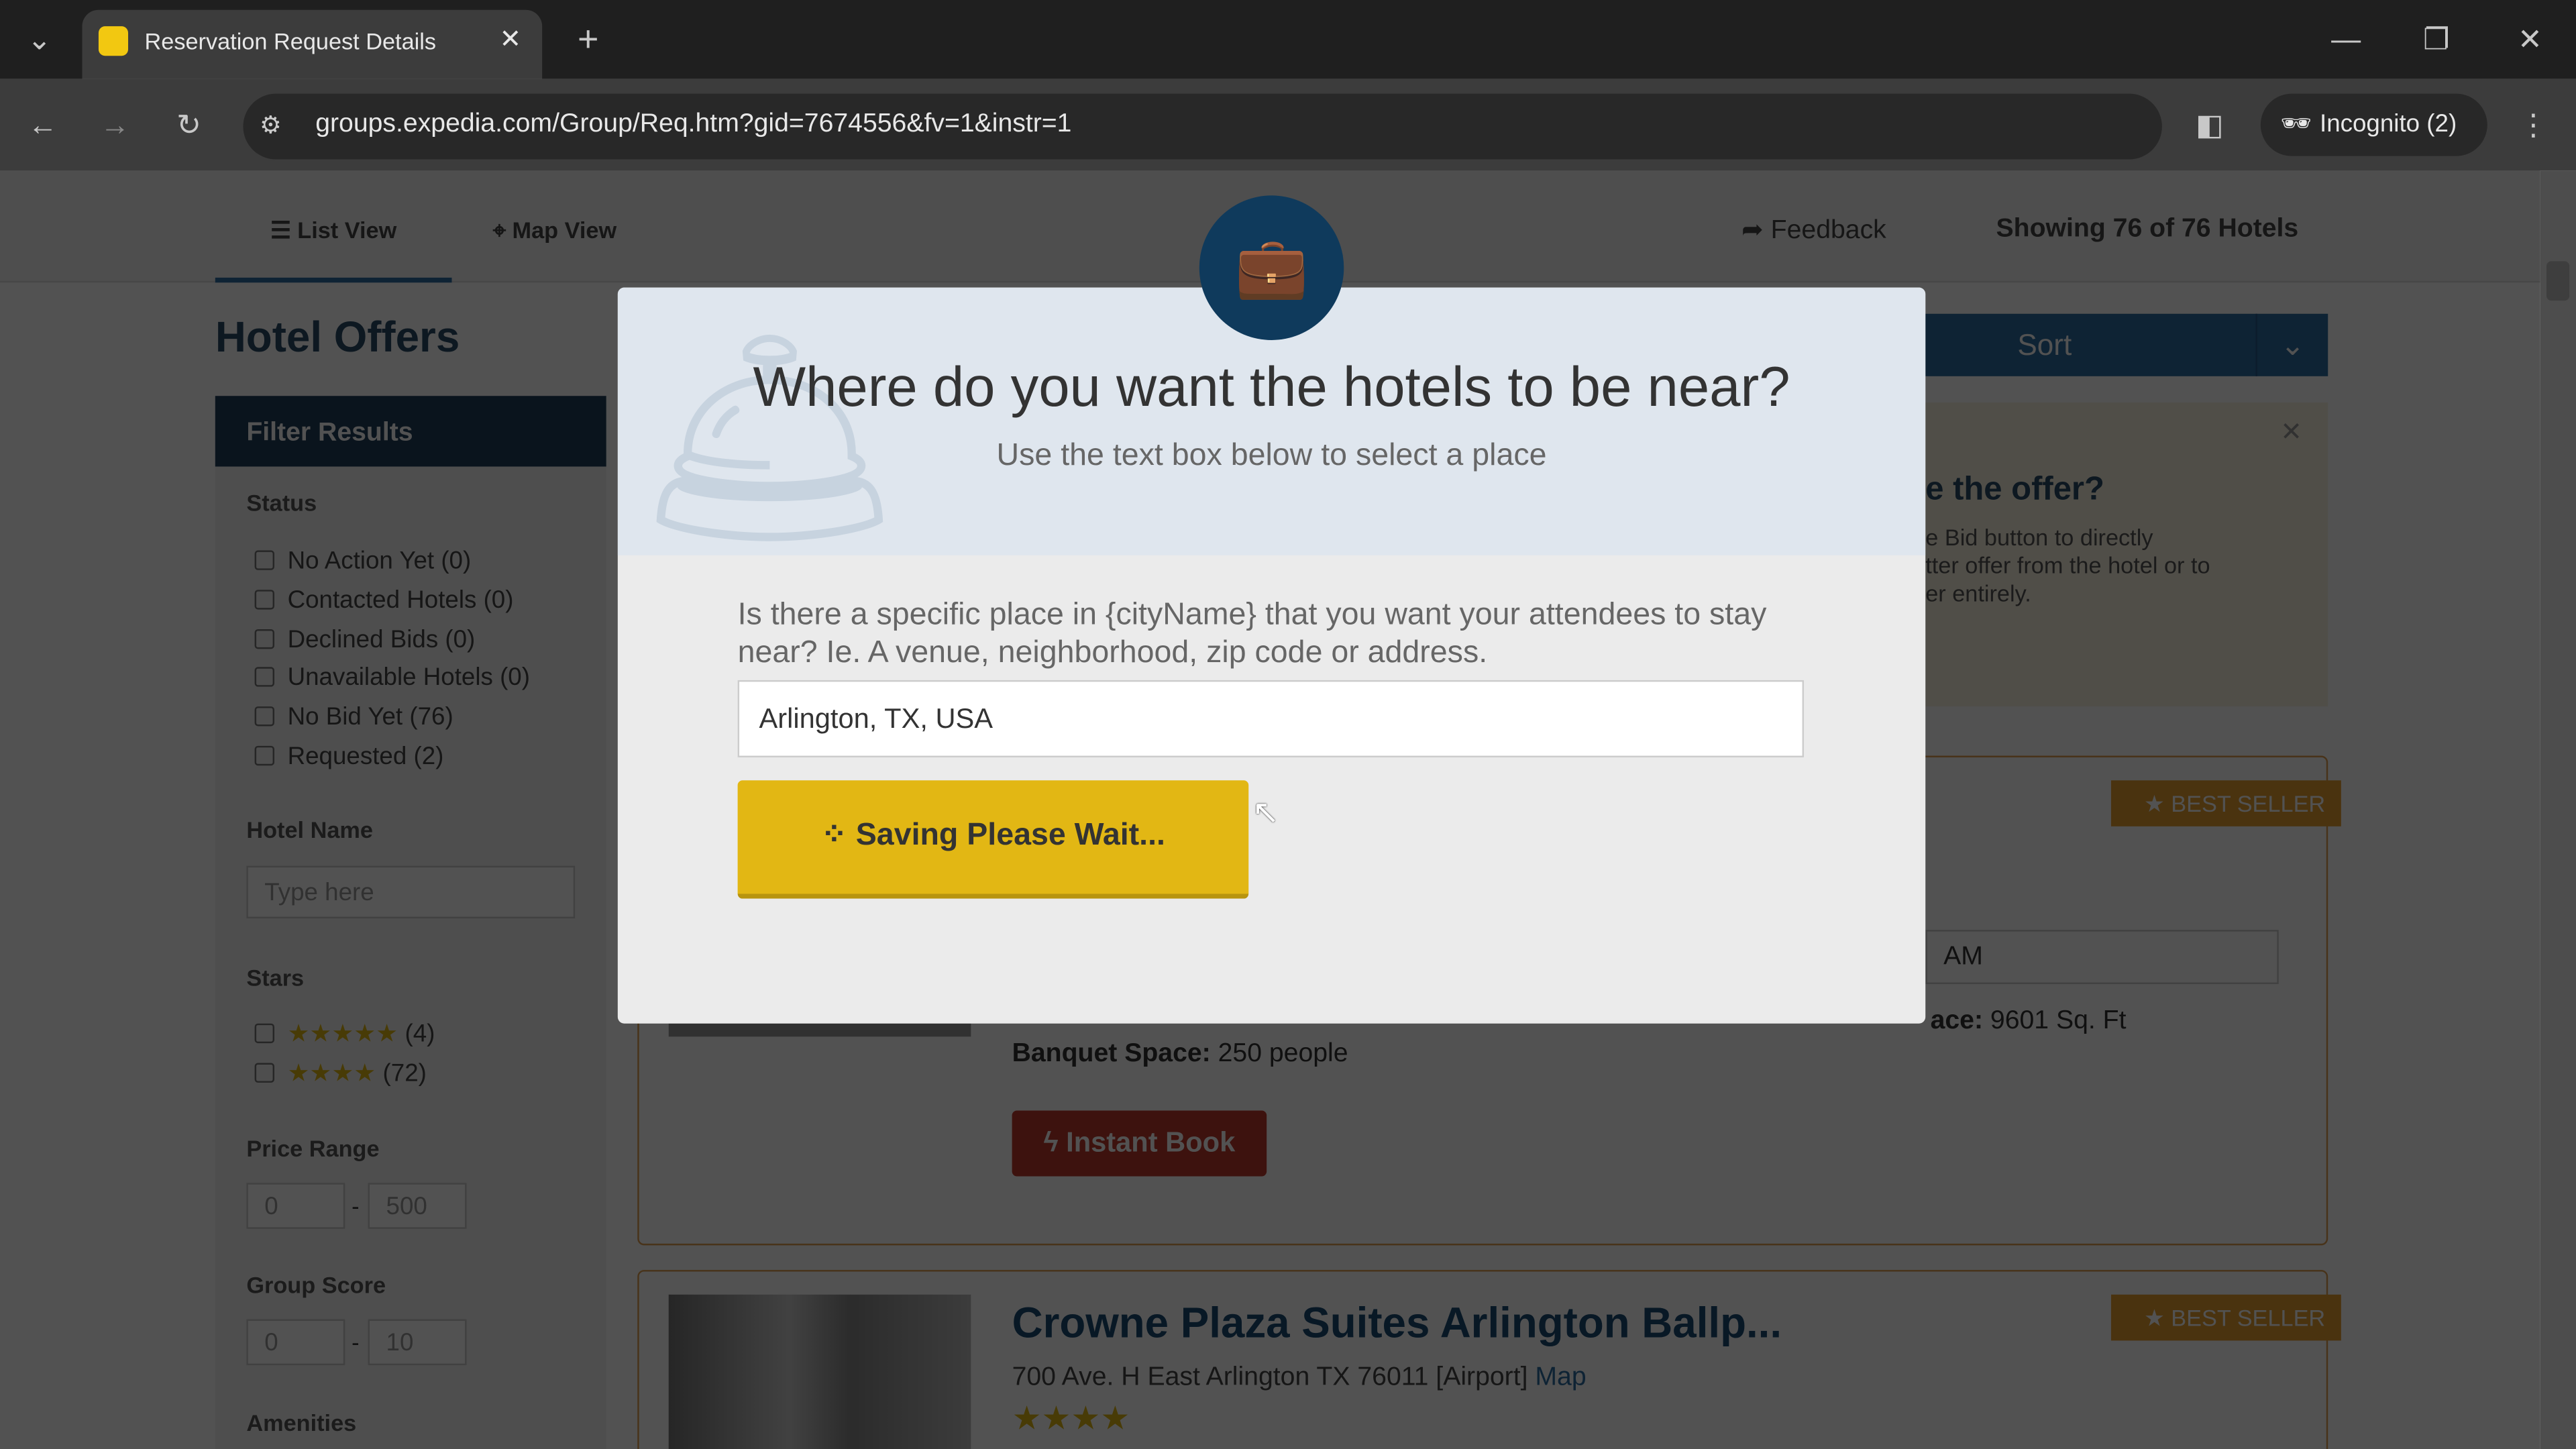  Describe the element at coordinates (1071, 1419) in the screenshot. I see `hotel-stars-icon: ★★★★` at that location.